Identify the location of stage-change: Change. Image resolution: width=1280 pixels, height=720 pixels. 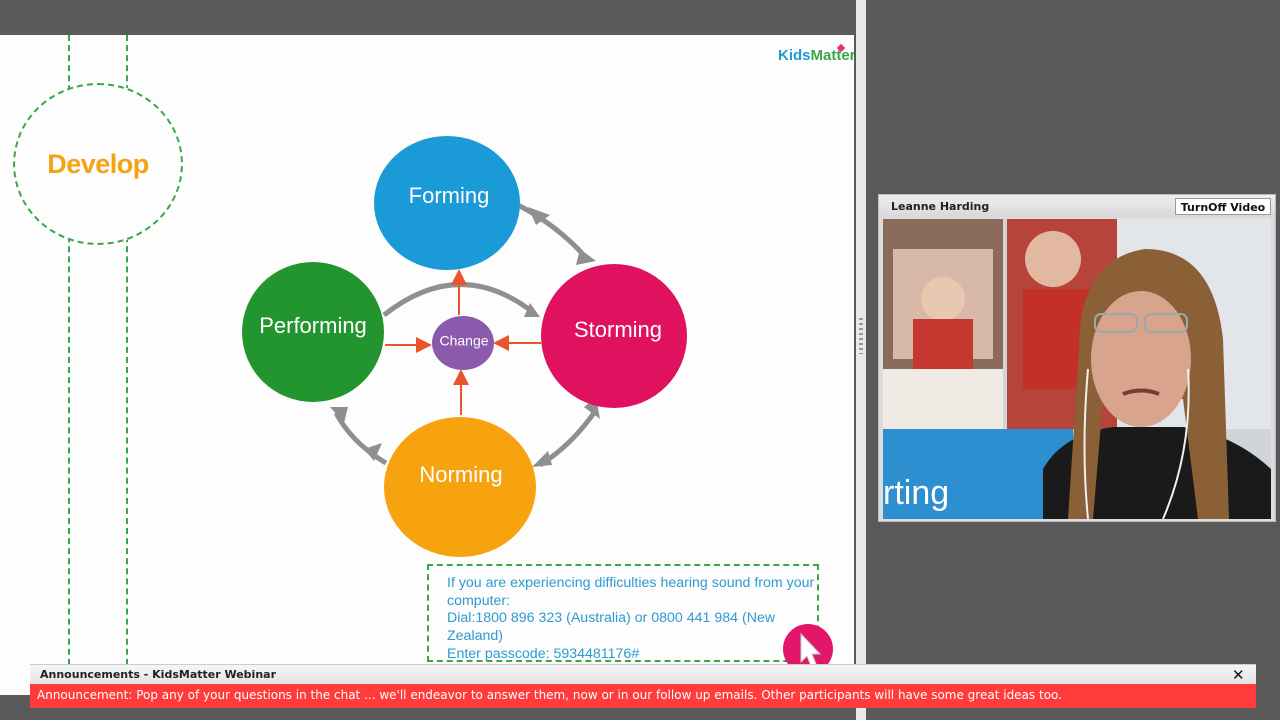
(463, 343).